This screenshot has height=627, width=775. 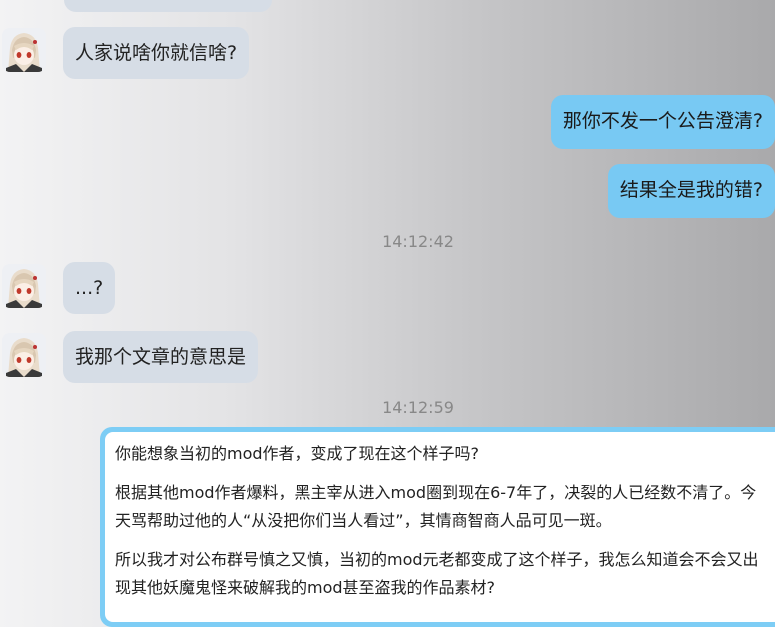 I want to click on timestamp: 14:12:42, so click(x=418, y=241).